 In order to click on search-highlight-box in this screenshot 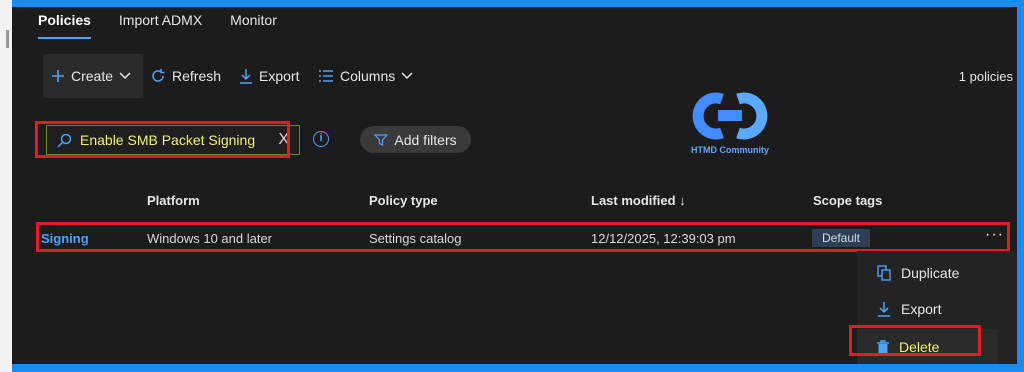, I will do `click(162, 139)`.